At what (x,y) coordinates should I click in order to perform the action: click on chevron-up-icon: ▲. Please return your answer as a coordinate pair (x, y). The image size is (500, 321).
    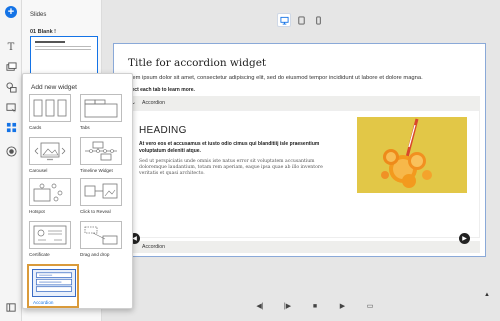
    Looking at the image, I should click on (487, 295).